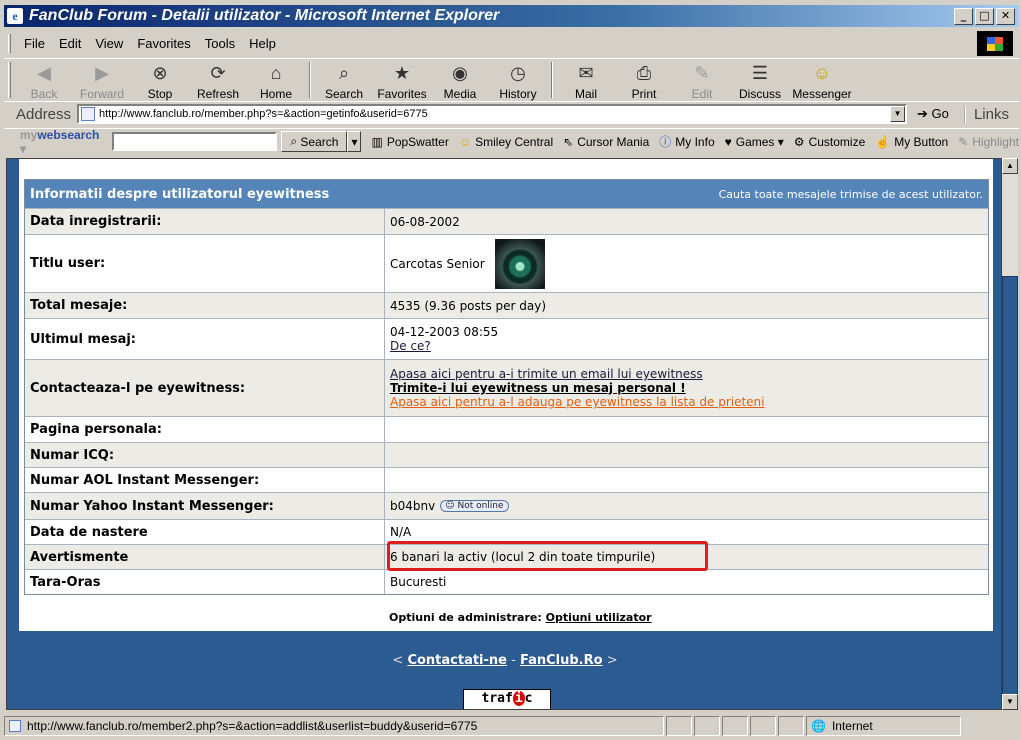 The height and width of the screenshot is (740, 1021). What do you see at coordinates (898, 114) in the screenshot?
I see `address-dropdown-icon: ▼` at bounding box center [898, 114].